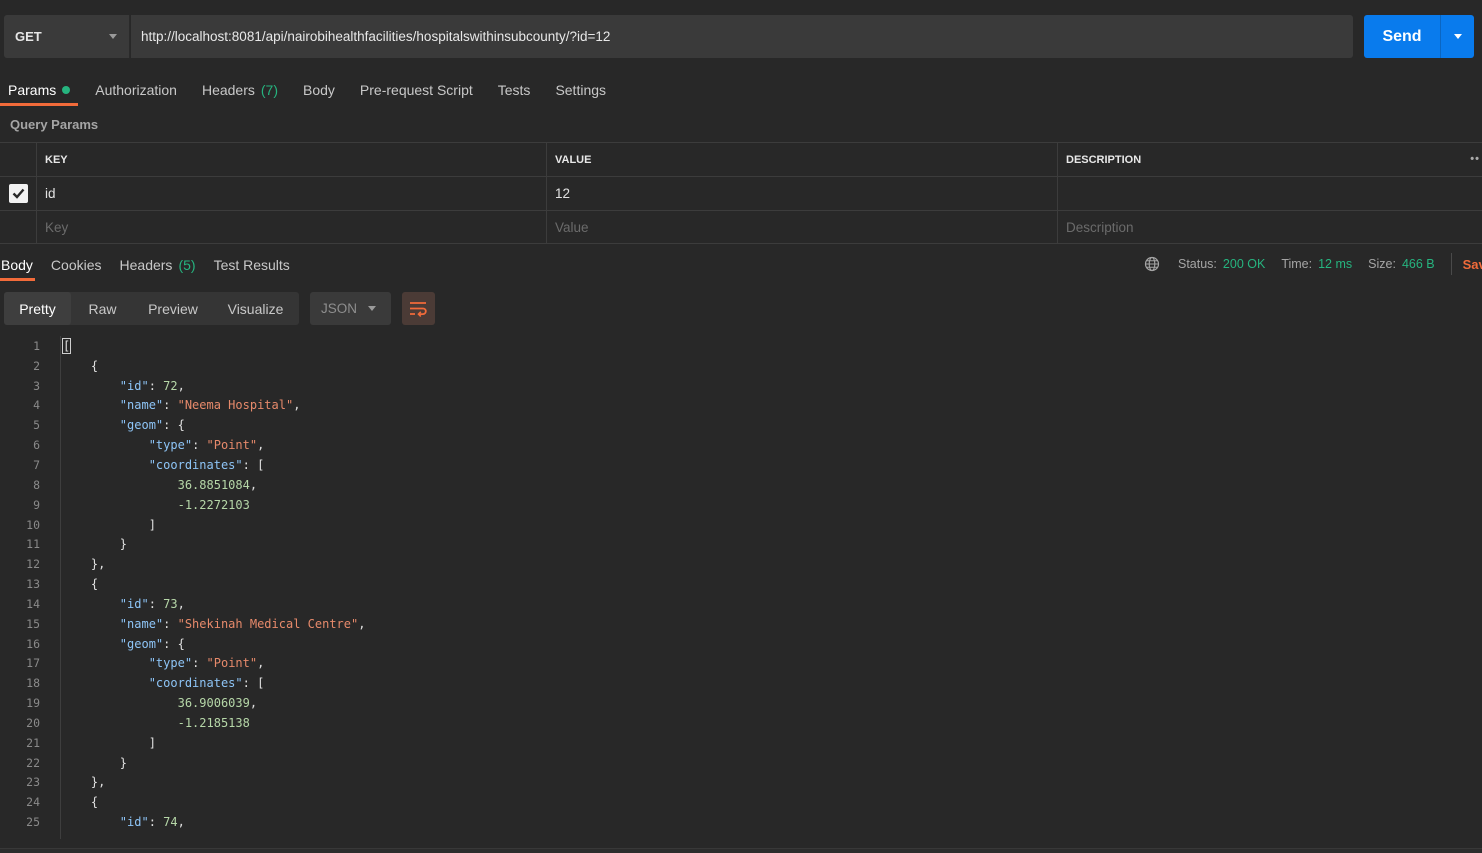 The height and width of the screenshot is (853, 1482). What do you see at coordinates (158, 264) in the screenshot?
I see `tab-response-headers: Headers (5)` at bounding box center [158, 264].